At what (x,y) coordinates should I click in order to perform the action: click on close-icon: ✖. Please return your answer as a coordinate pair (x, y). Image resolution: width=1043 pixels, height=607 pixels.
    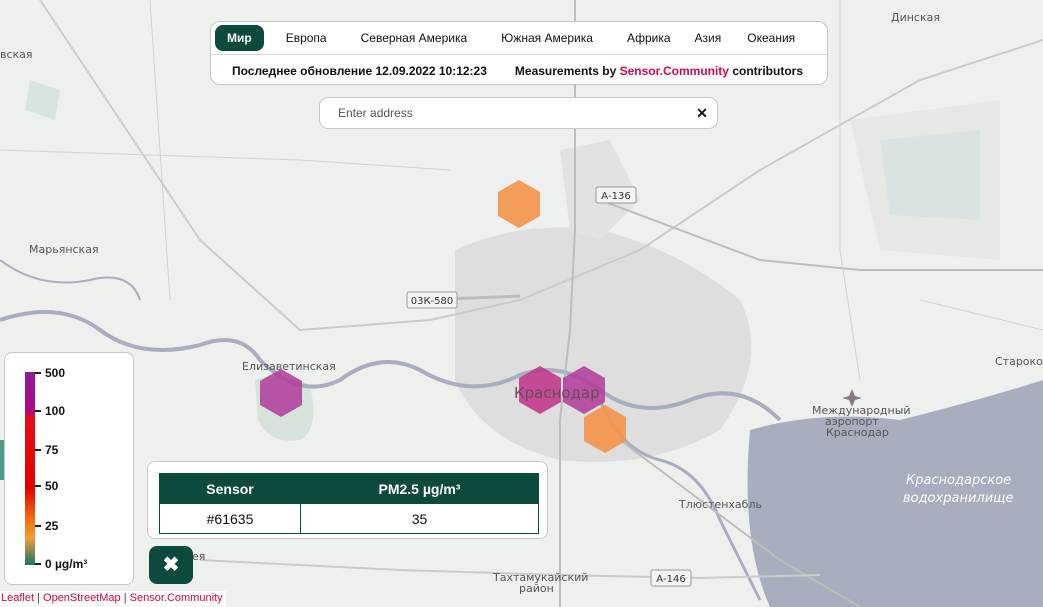
    Looking at the image, I should click on (171, 565).